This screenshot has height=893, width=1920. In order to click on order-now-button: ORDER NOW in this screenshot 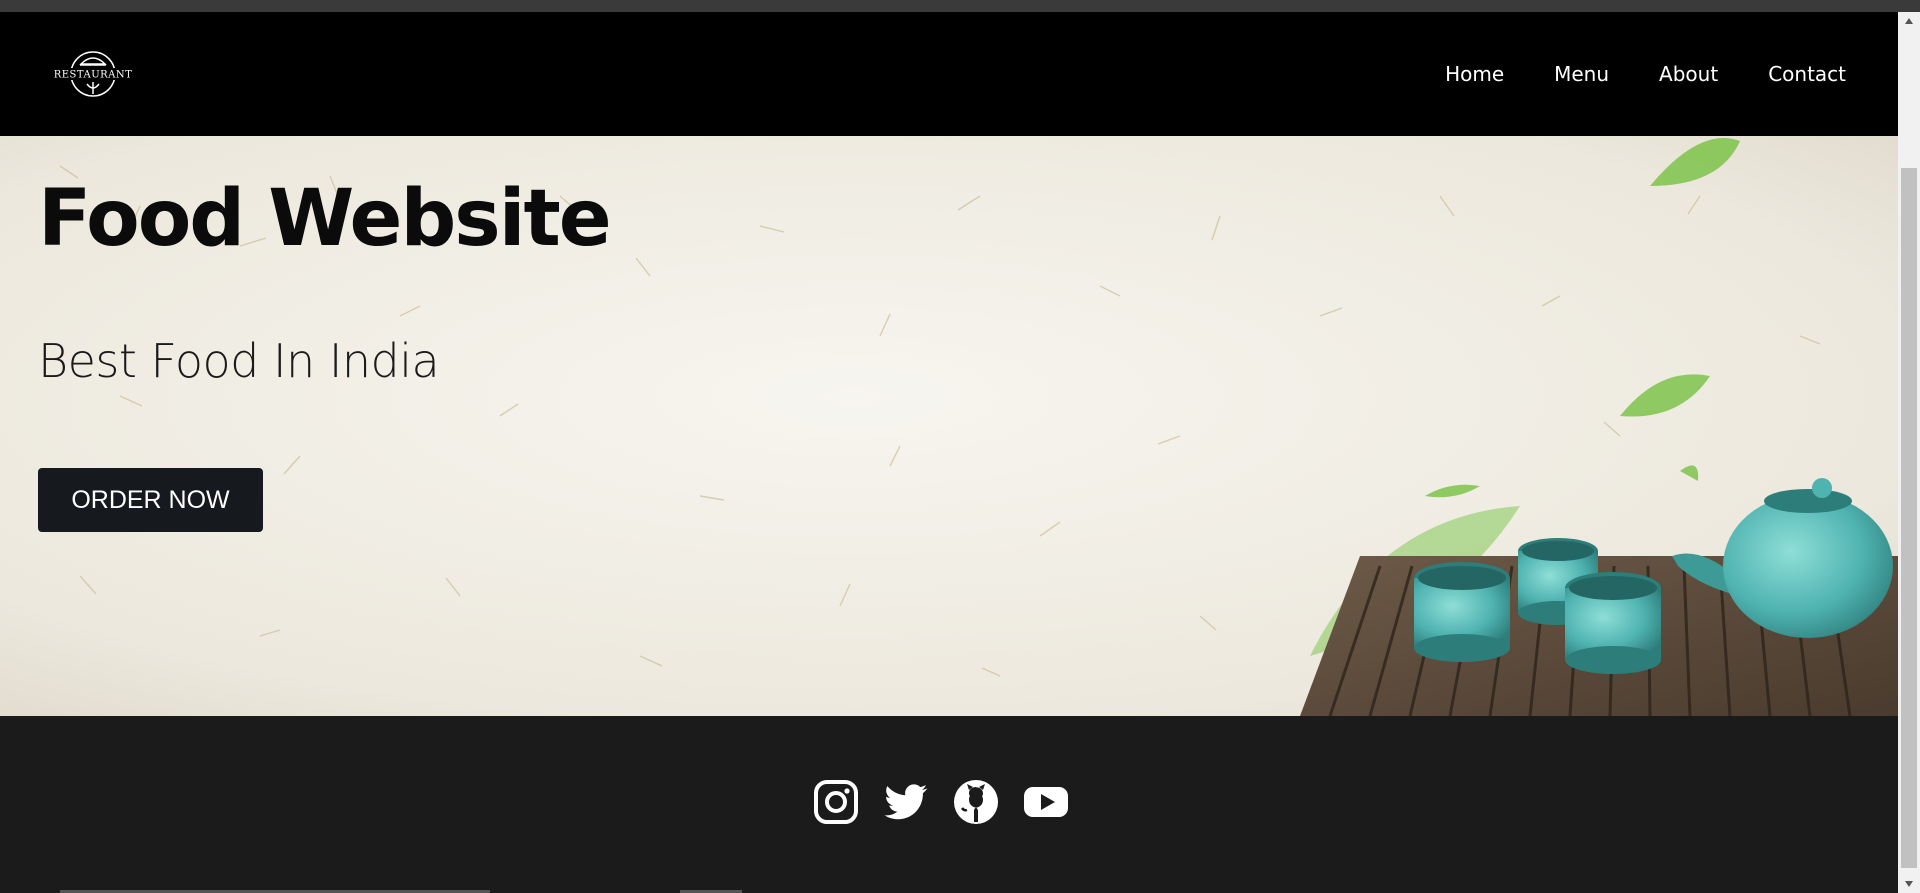, I will do `click(150, 500)`.